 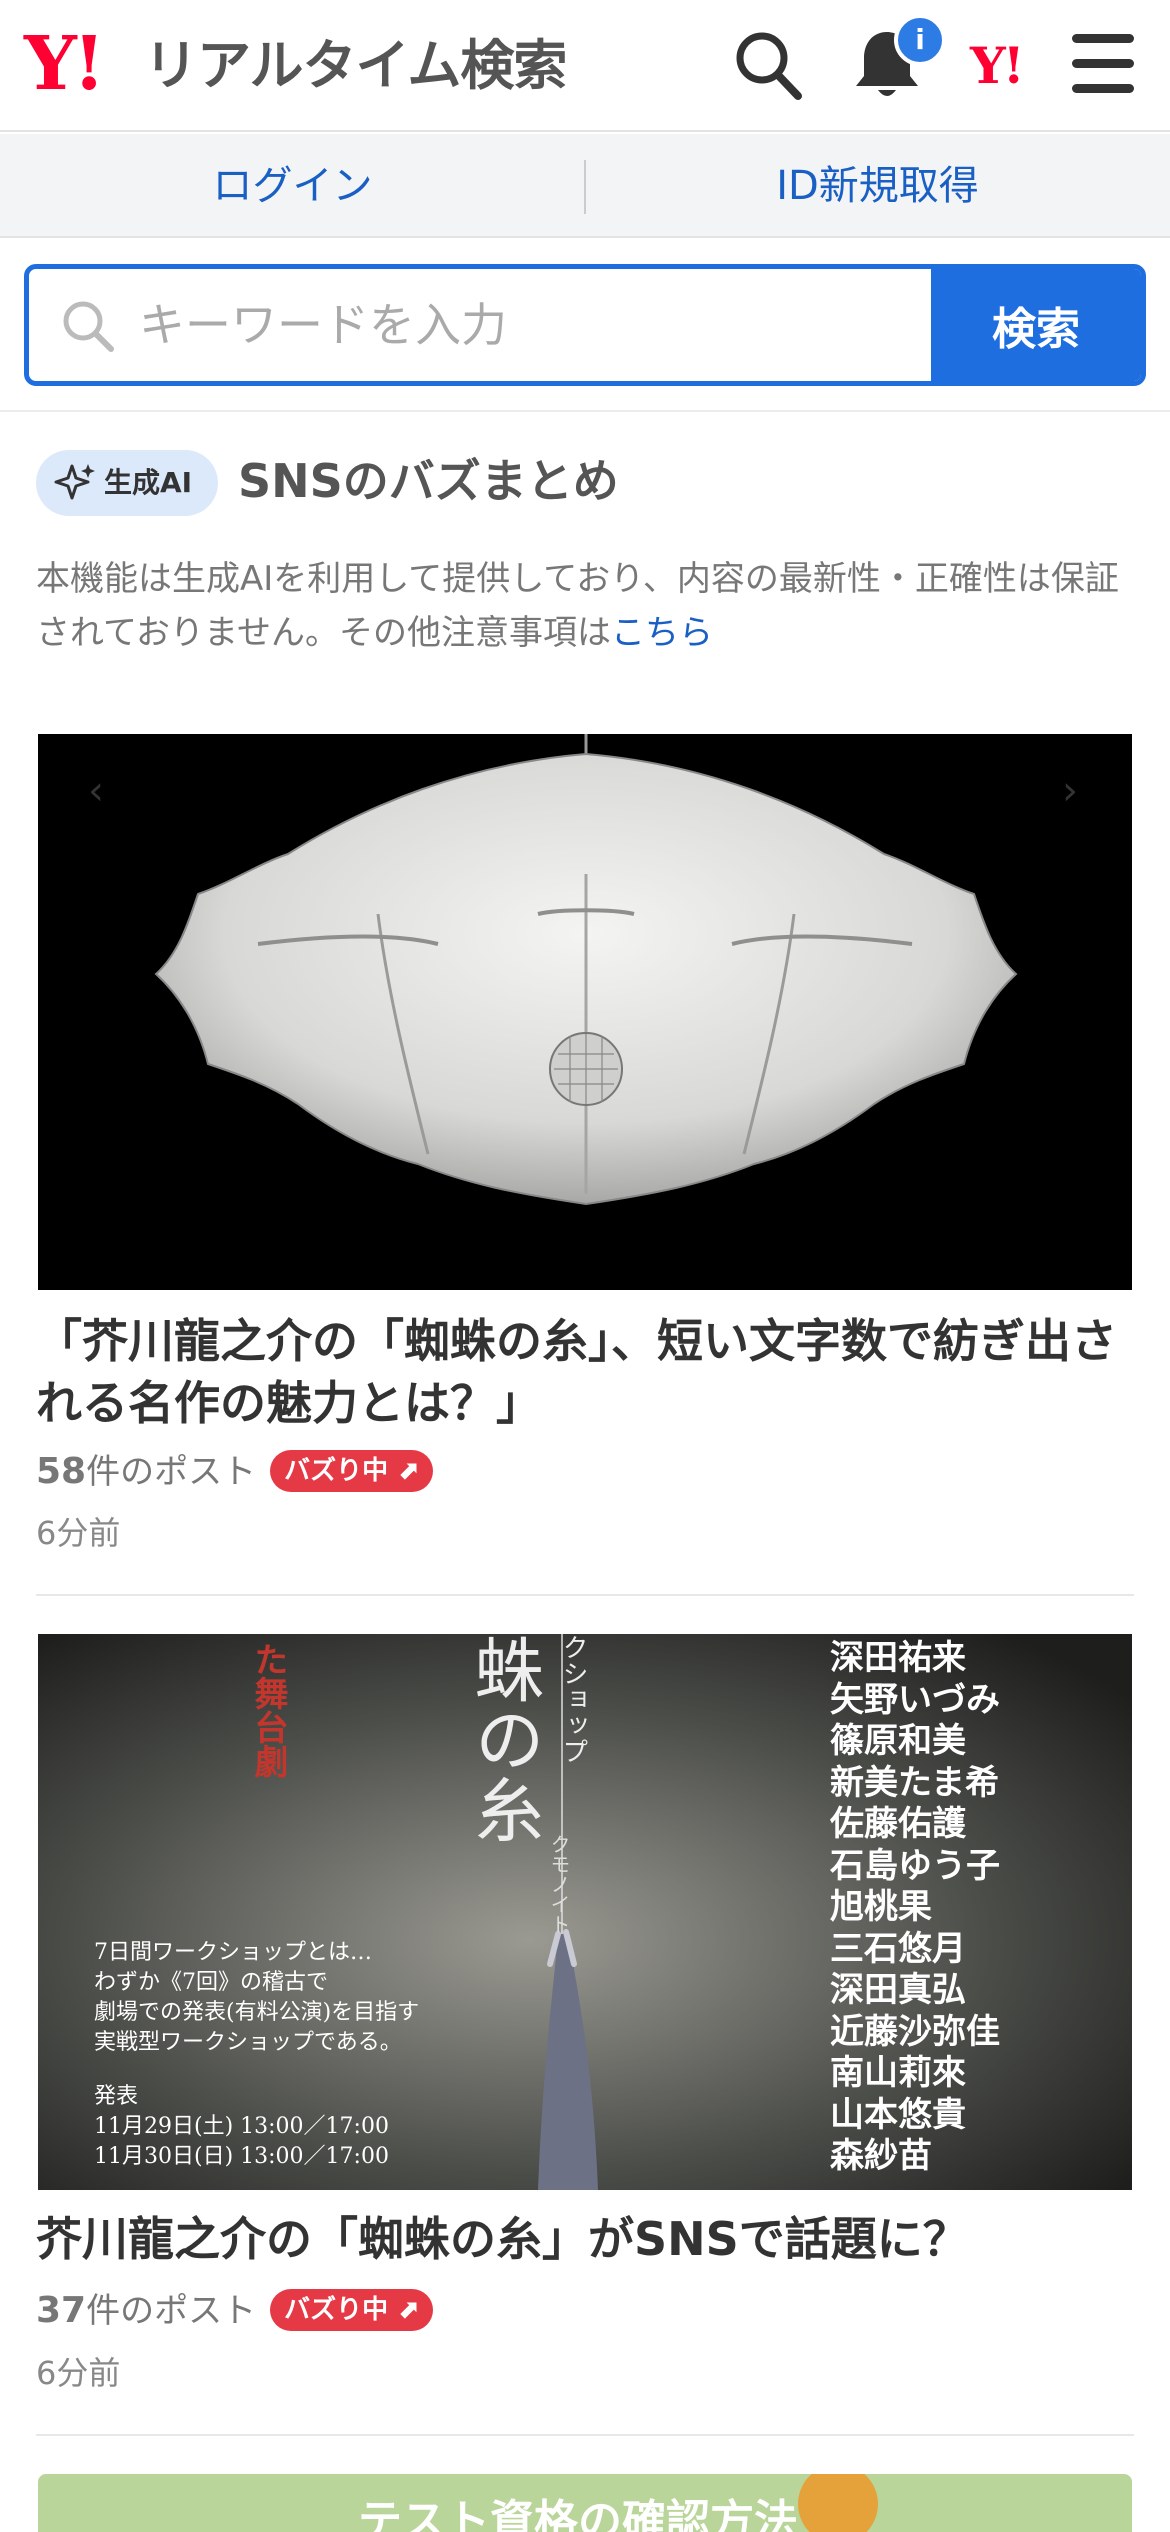 What do you see at coordinates (74, 482) in the screenshot?
I see `sparkle-icon` at bounding box center [74, 482].